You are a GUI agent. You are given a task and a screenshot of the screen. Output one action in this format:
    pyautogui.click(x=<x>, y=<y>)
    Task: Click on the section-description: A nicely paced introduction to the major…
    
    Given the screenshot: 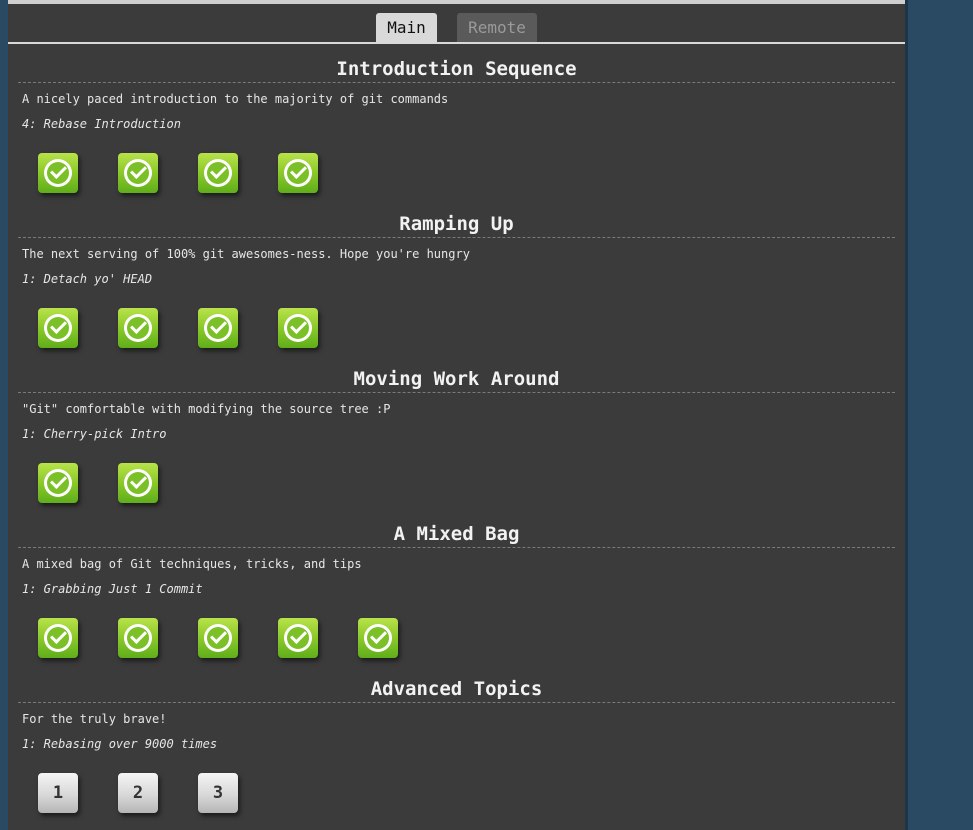 What is the action you would take?
    pyautogui.click(x=235, y=99)
    